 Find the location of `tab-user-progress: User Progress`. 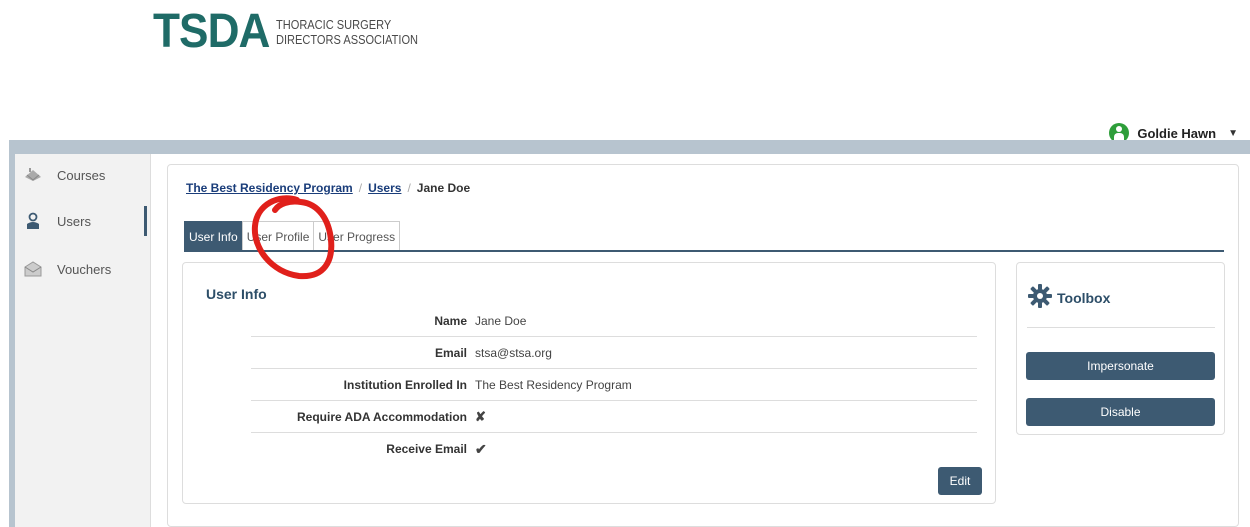

tab-user-progress: User Progress is located at coordinates (357, 236).